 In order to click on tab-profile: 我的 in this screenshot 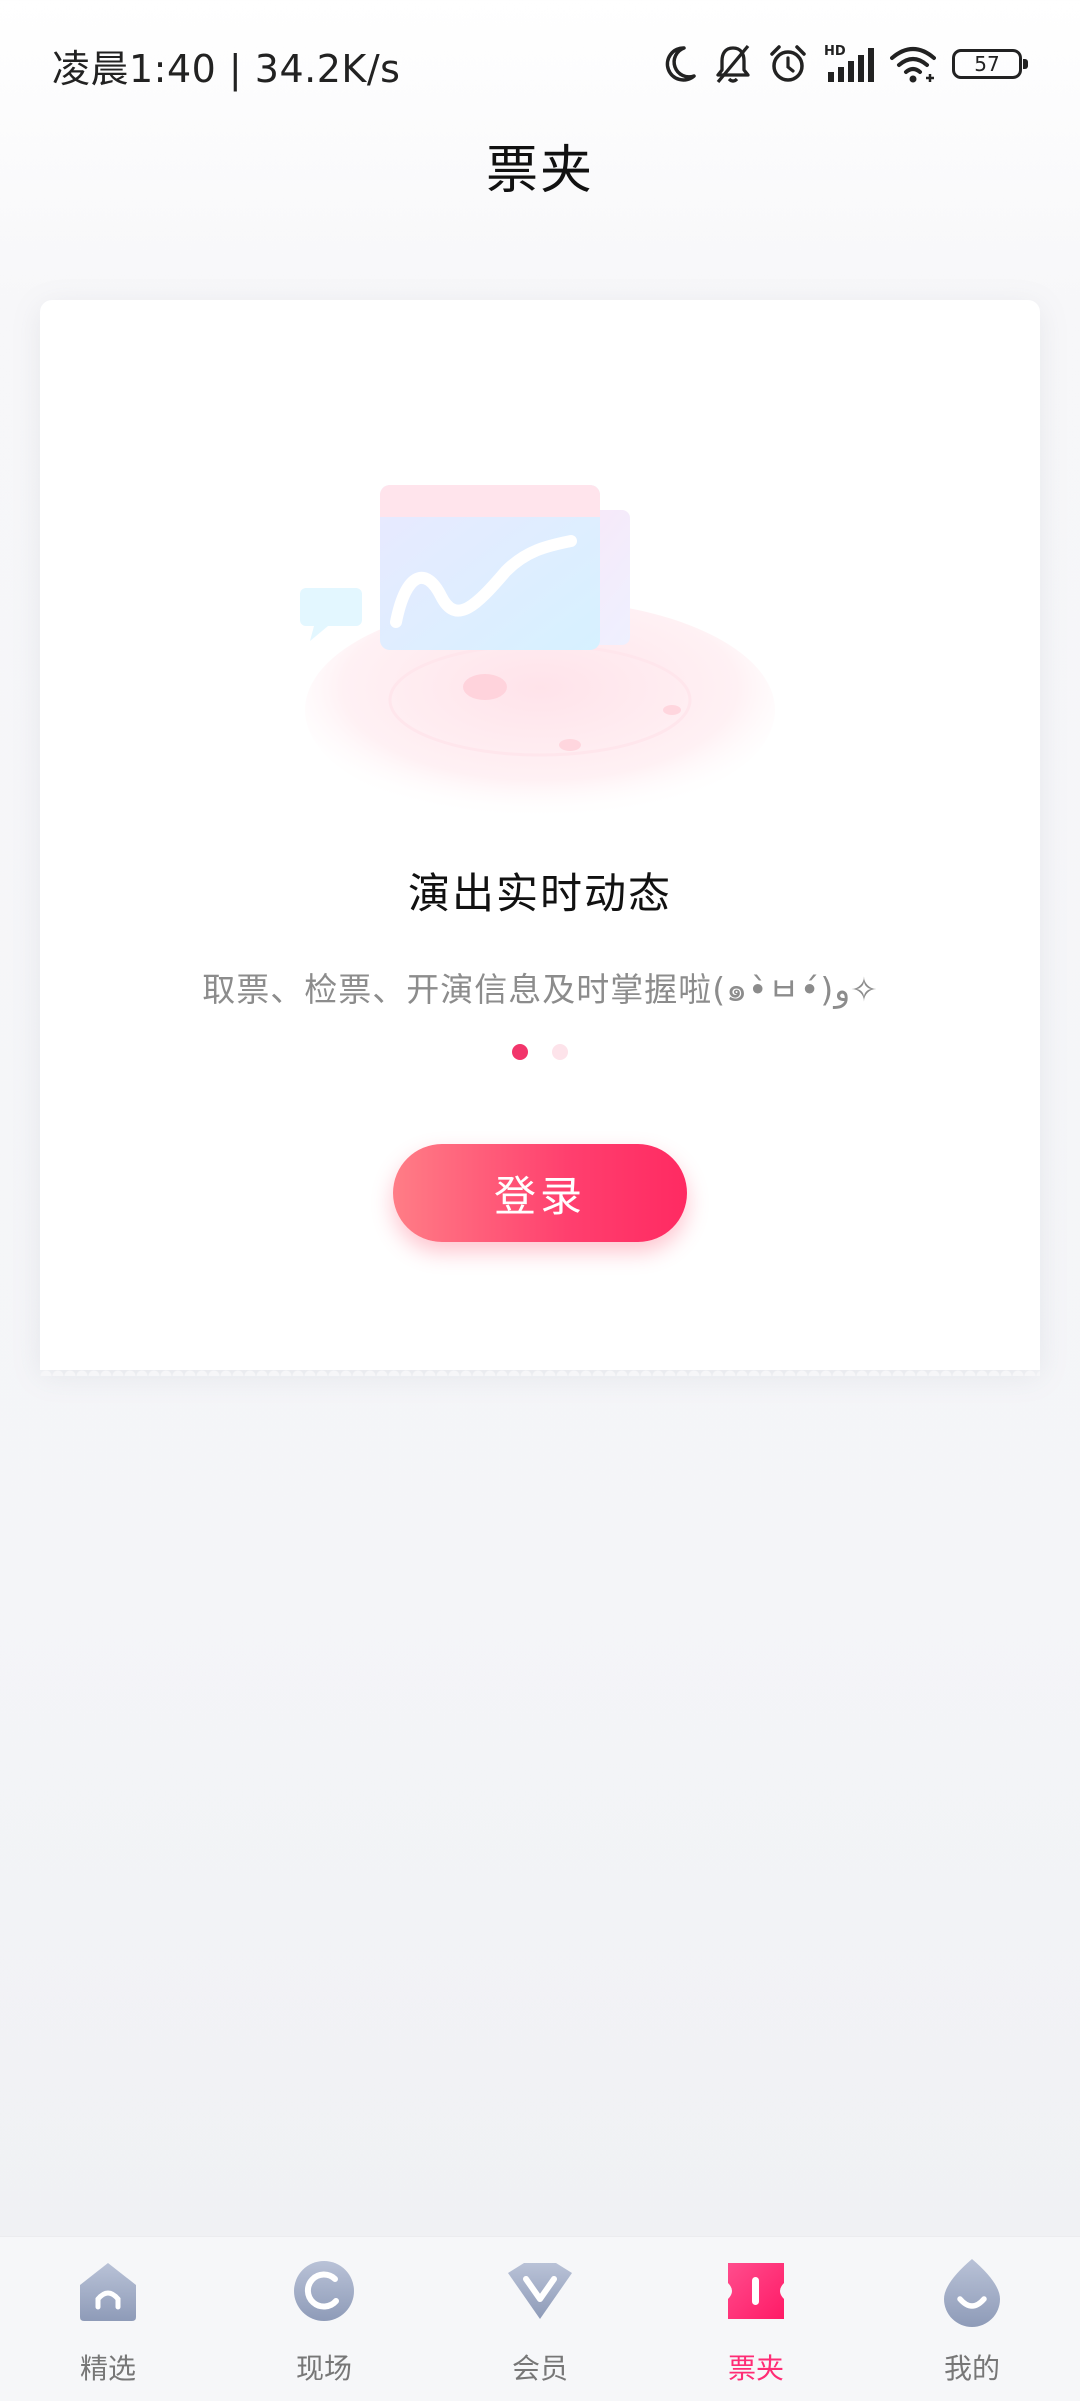, I will do `click(972, 2319)`.